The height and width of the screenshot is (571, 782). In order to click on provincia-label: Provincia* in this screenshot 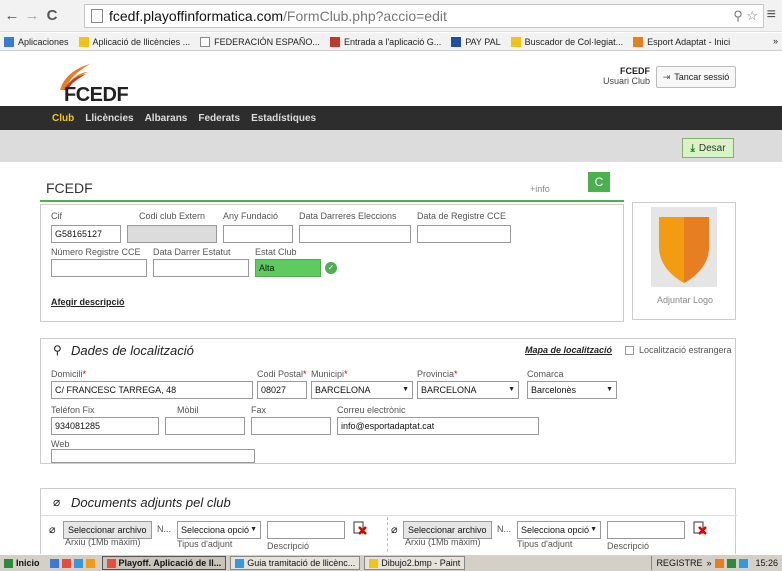, I will do `click(437, 374)`.